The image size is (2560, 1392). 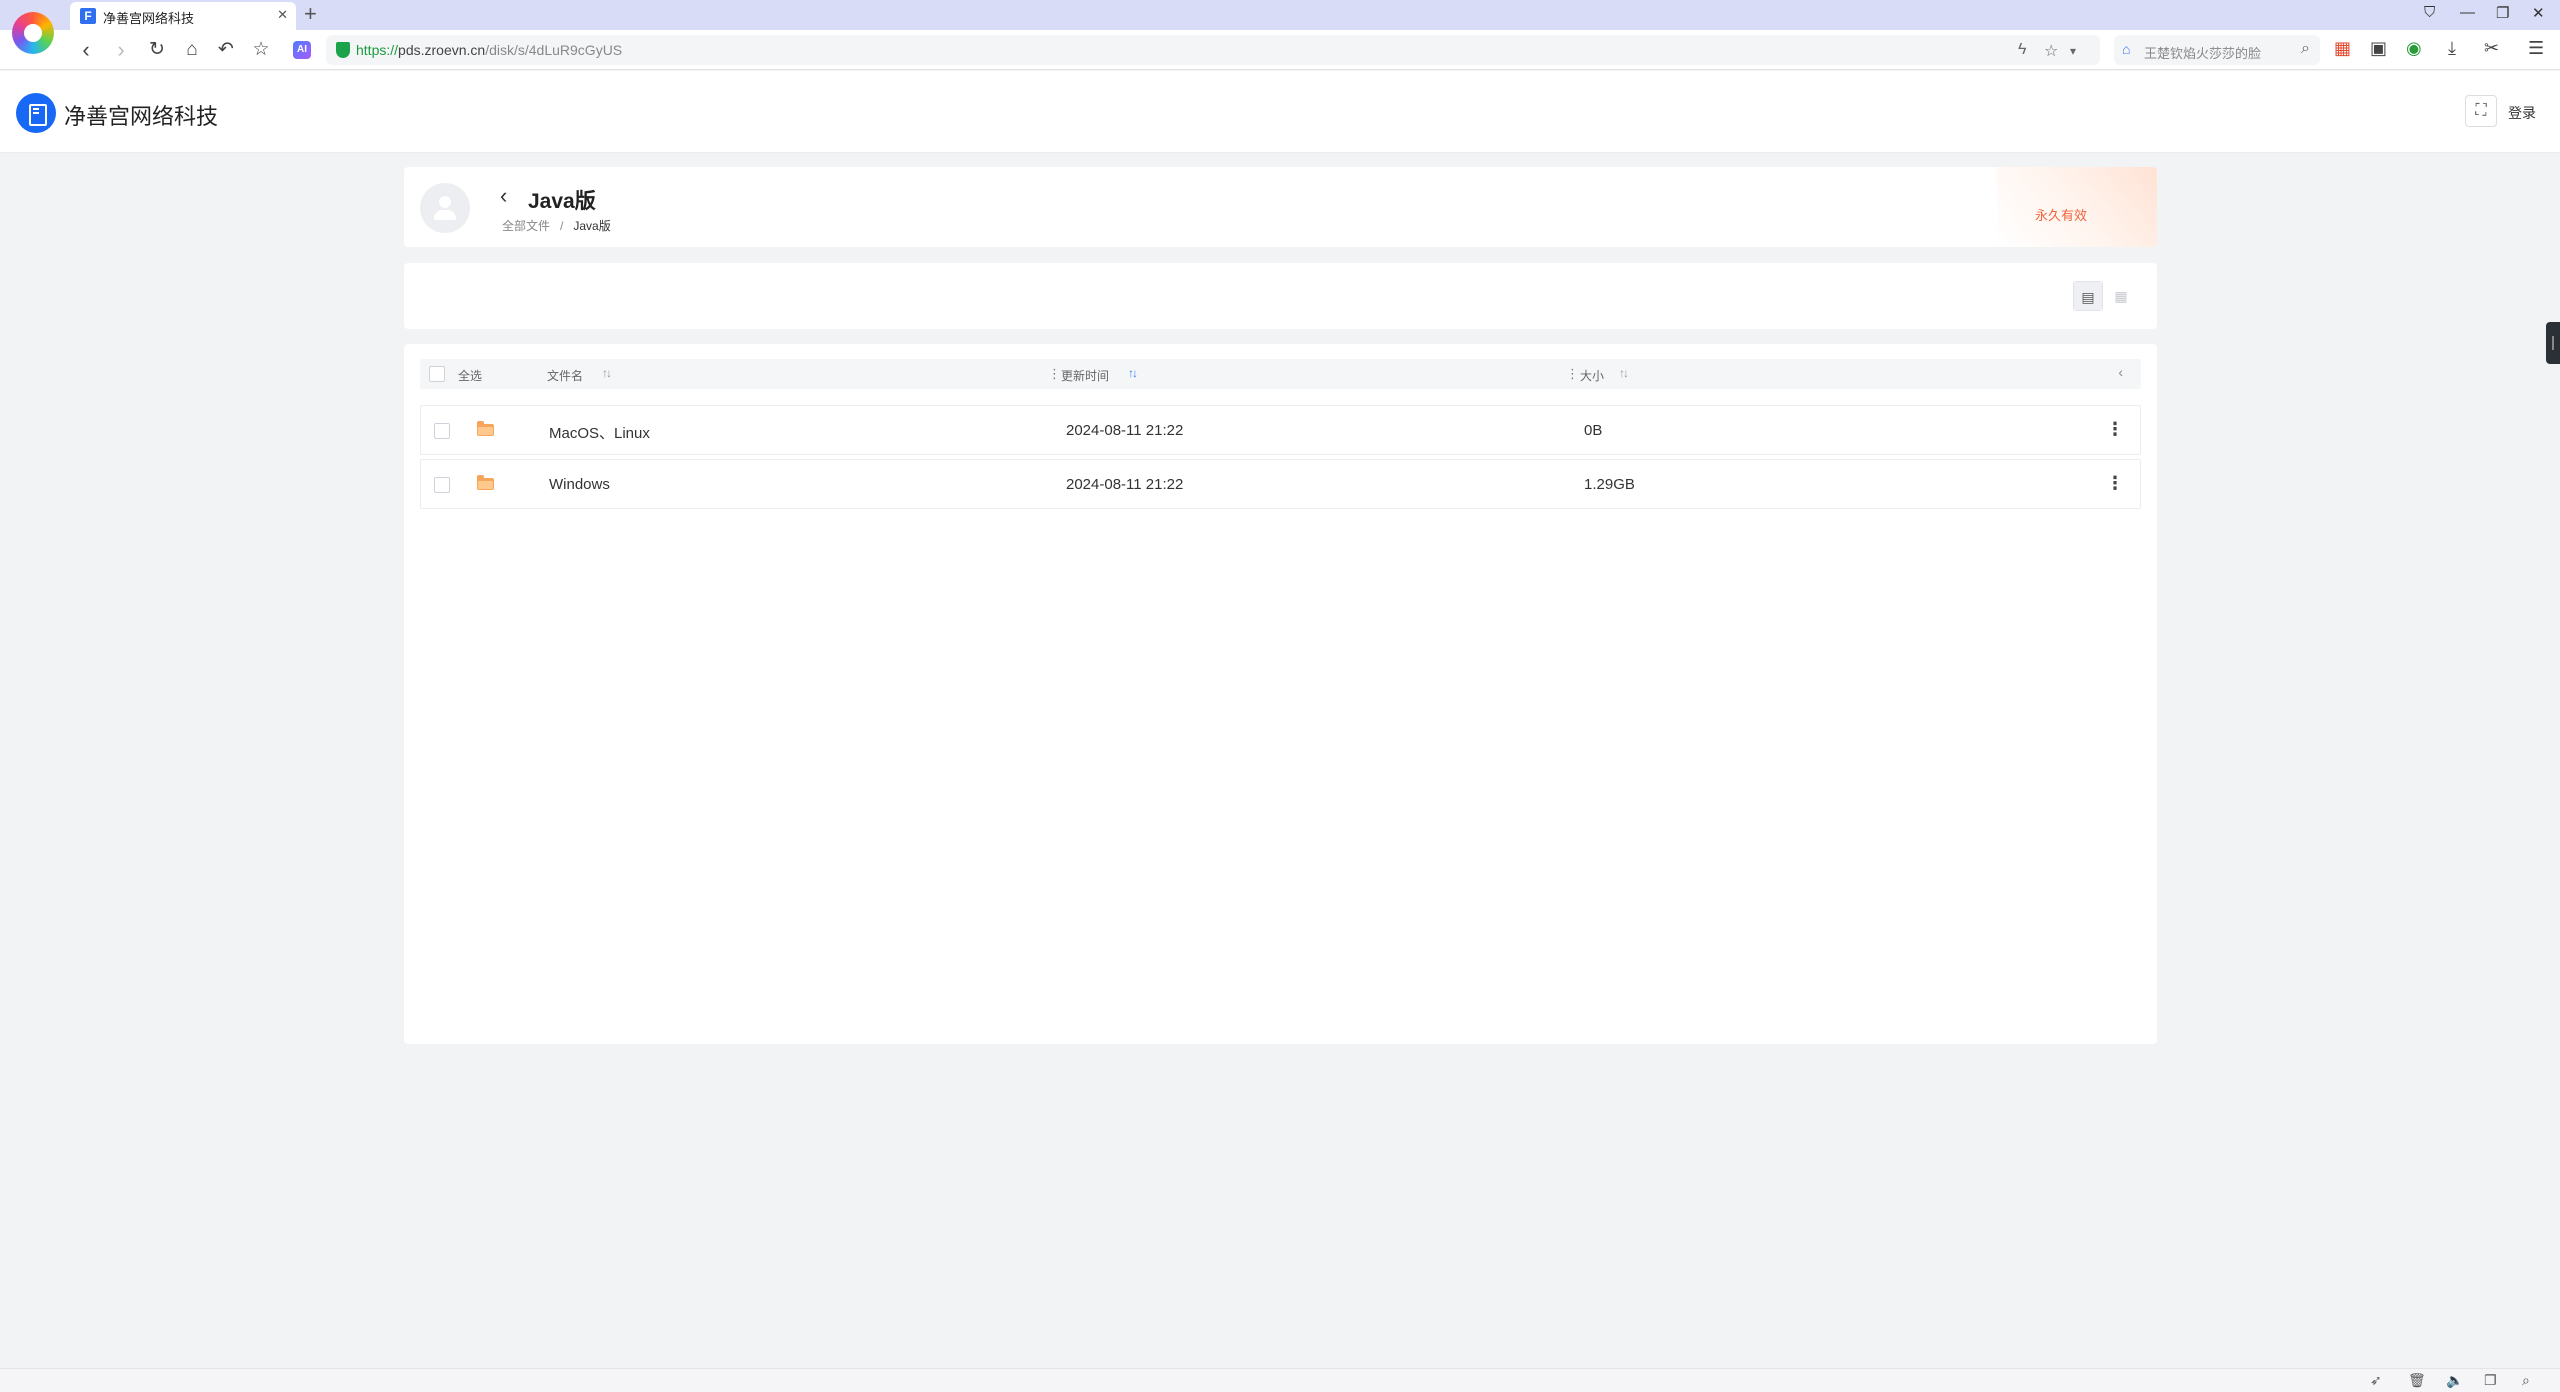 What do you see at coordinates (2481, 111) in the screenshot?
I see `scan-qr-icon: ⛶` at bounding box center [2481, 111].